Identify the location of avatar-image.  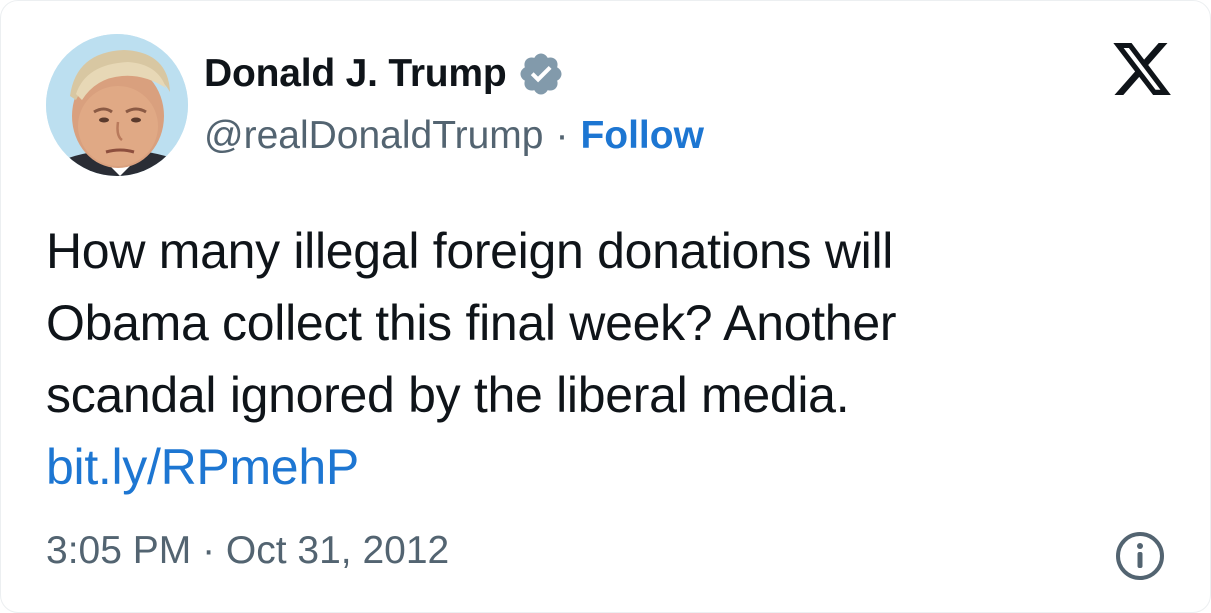
(117, 105).